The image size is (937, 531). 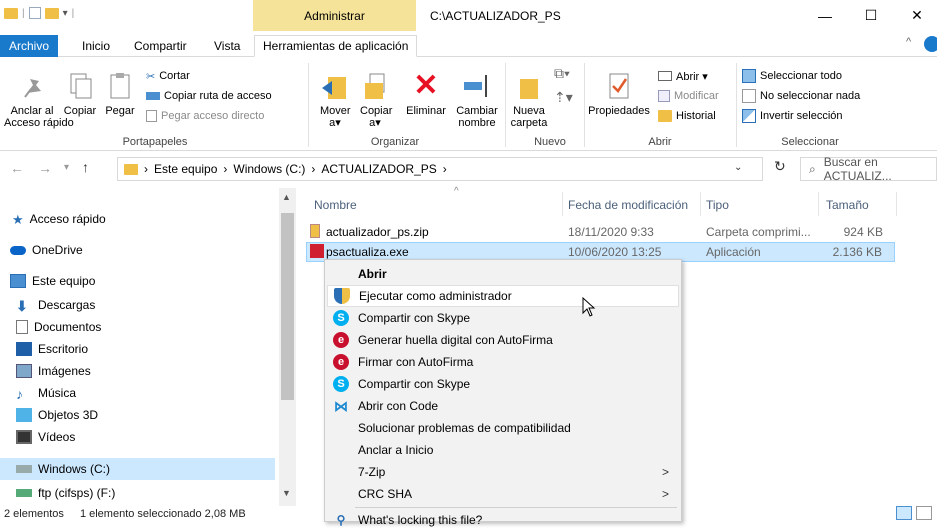 I want to click on tab-home: Inicio, so click(x=96, y=46).